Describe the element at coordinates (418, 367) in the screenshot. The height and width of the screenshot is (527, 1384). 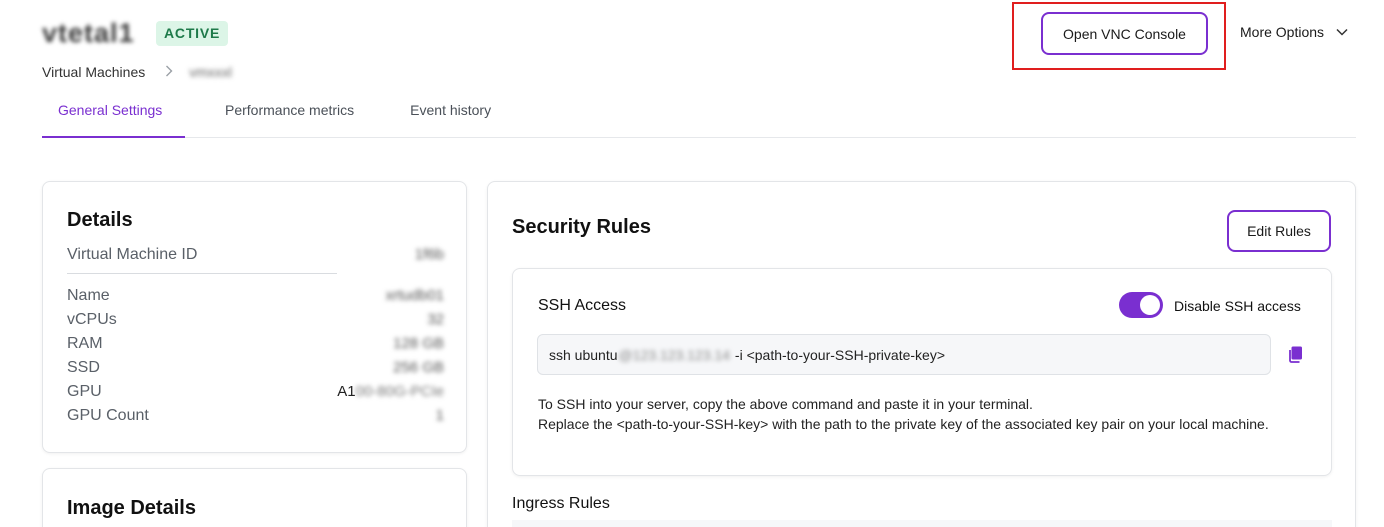
I see `ssd-value: 256 GB` at that location.